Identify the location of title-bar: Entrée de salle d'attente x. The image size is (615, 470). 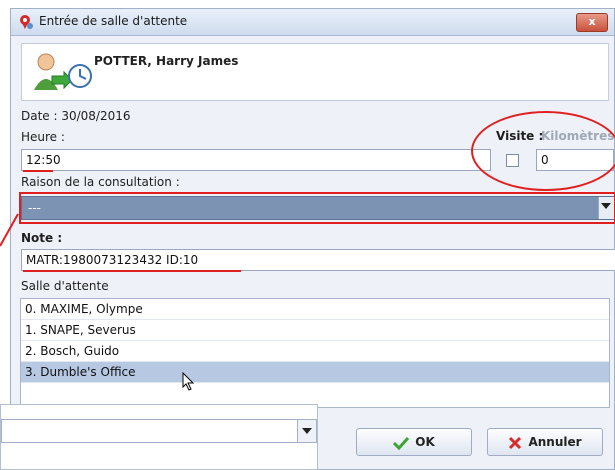
(312, 22).